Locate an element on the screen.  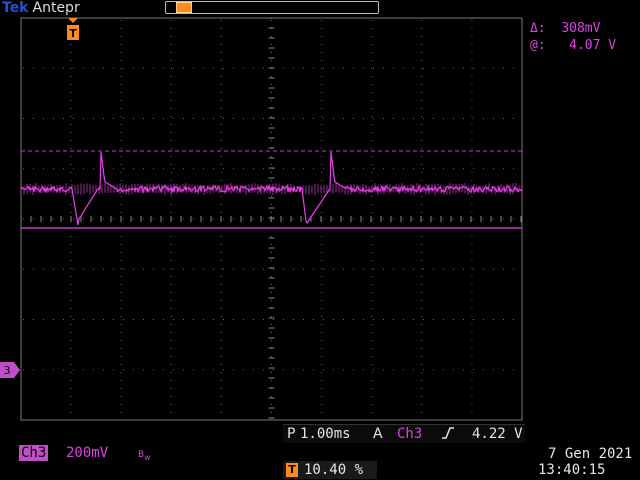
trigger-level: 4.22 V is located at coordinates (497, 434).